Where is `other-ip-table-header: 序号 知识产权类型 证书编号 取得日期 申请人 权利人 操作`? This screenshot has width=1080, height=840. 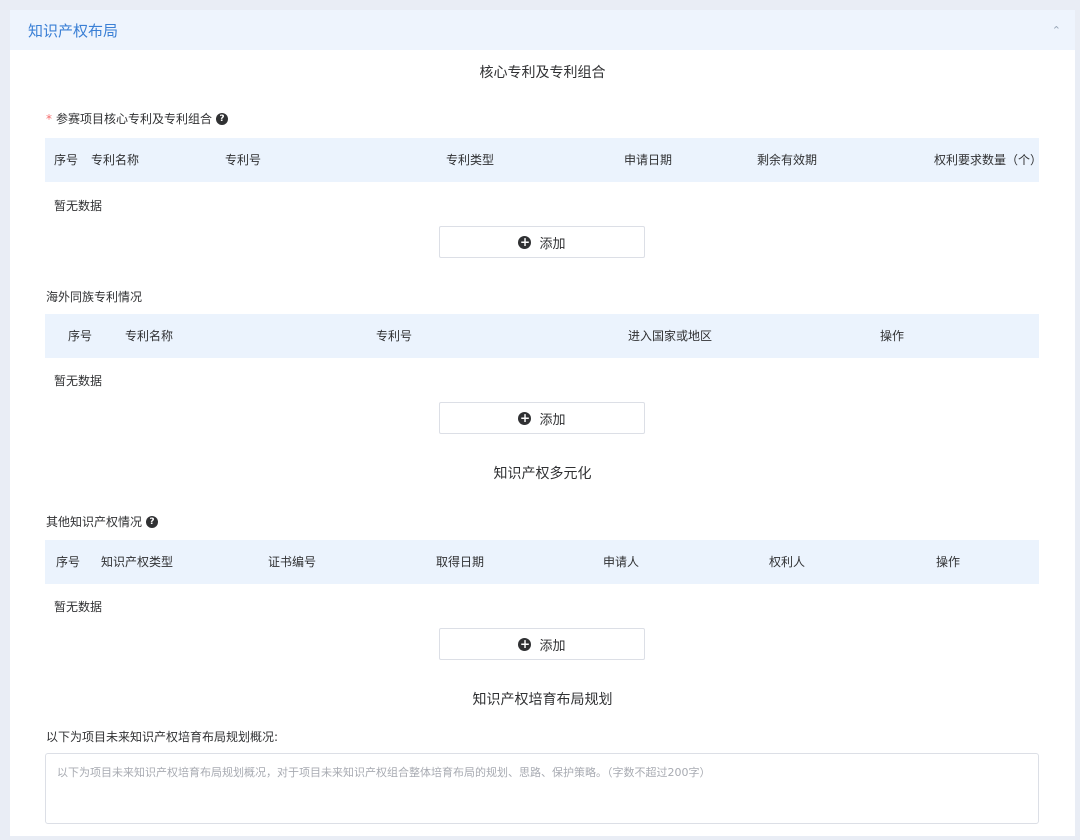
other-ip-table-header: 序号 知识产权类型 证书编号 取得日期 申请人 权利人 操作 is located at coordinates (542, 562).